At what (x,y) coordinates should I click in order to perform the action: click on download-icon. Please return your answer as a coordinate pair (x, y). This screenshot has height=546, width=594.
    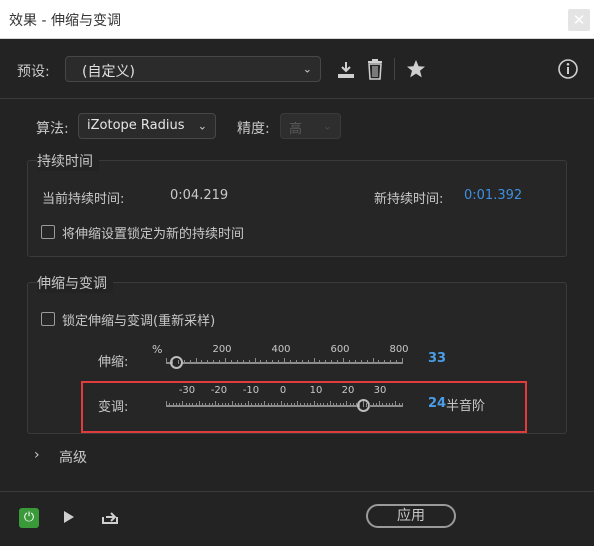
    Looking at the image, I should click on (346, 70).